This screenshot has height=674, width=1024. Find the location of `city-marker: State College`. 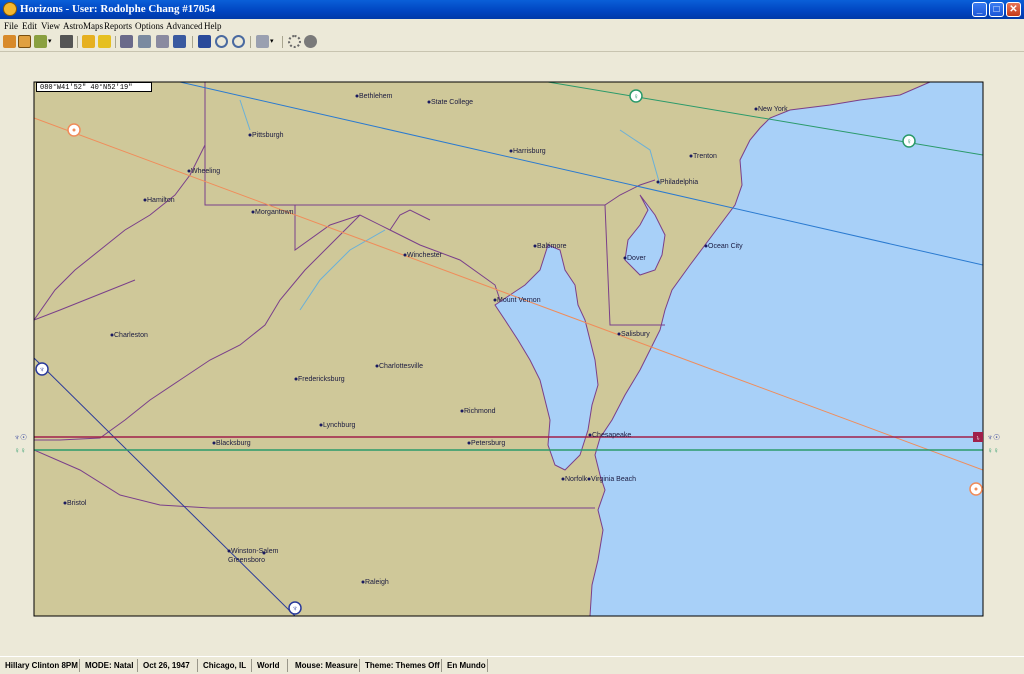

city-marker: State College is located at coordinates (450, 102).